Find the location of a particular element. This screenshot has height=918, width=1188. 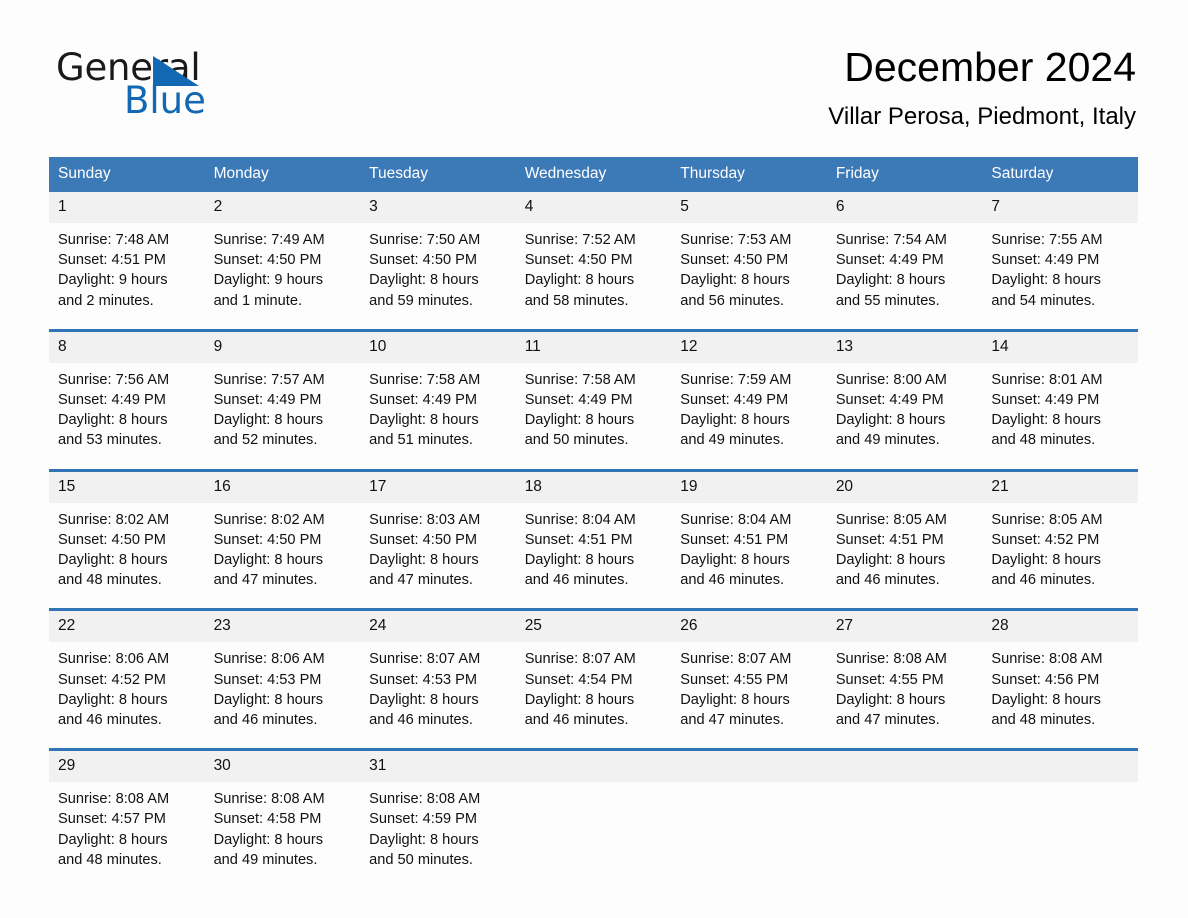

weekday-header-friday: Friday is located at coordinates (904, 174).